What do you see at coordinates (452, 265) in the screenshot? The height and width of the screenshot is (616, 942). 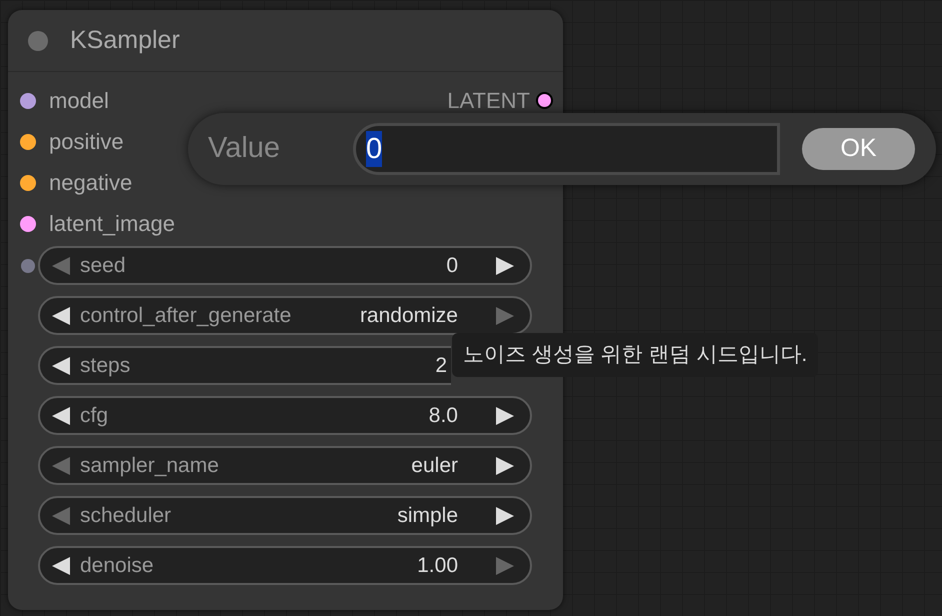 I see `widget-value: 0` at bounding box center [452, 265].